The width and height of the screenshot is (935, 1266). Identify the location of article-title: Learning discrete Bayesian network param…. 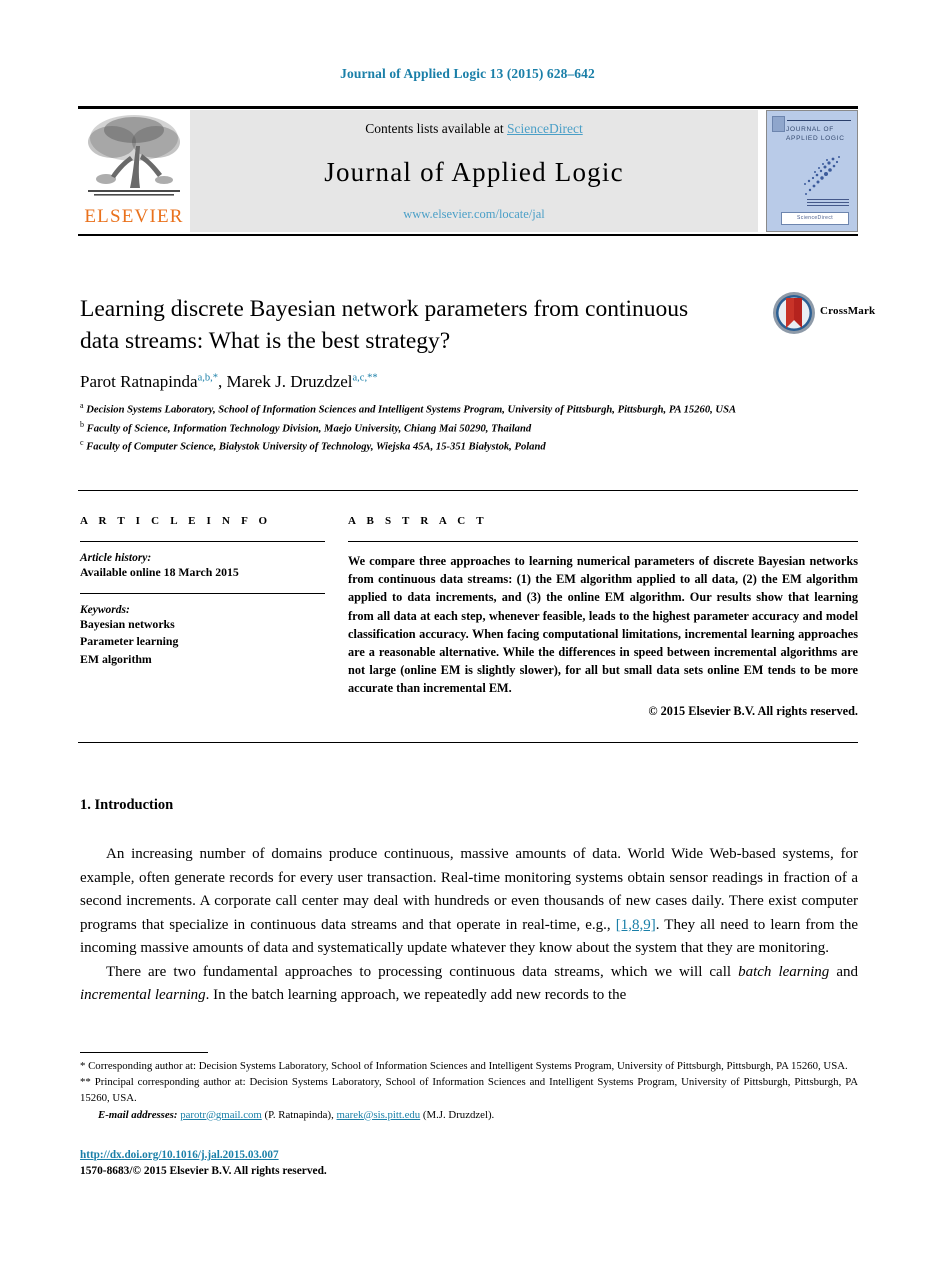
(384, 325).